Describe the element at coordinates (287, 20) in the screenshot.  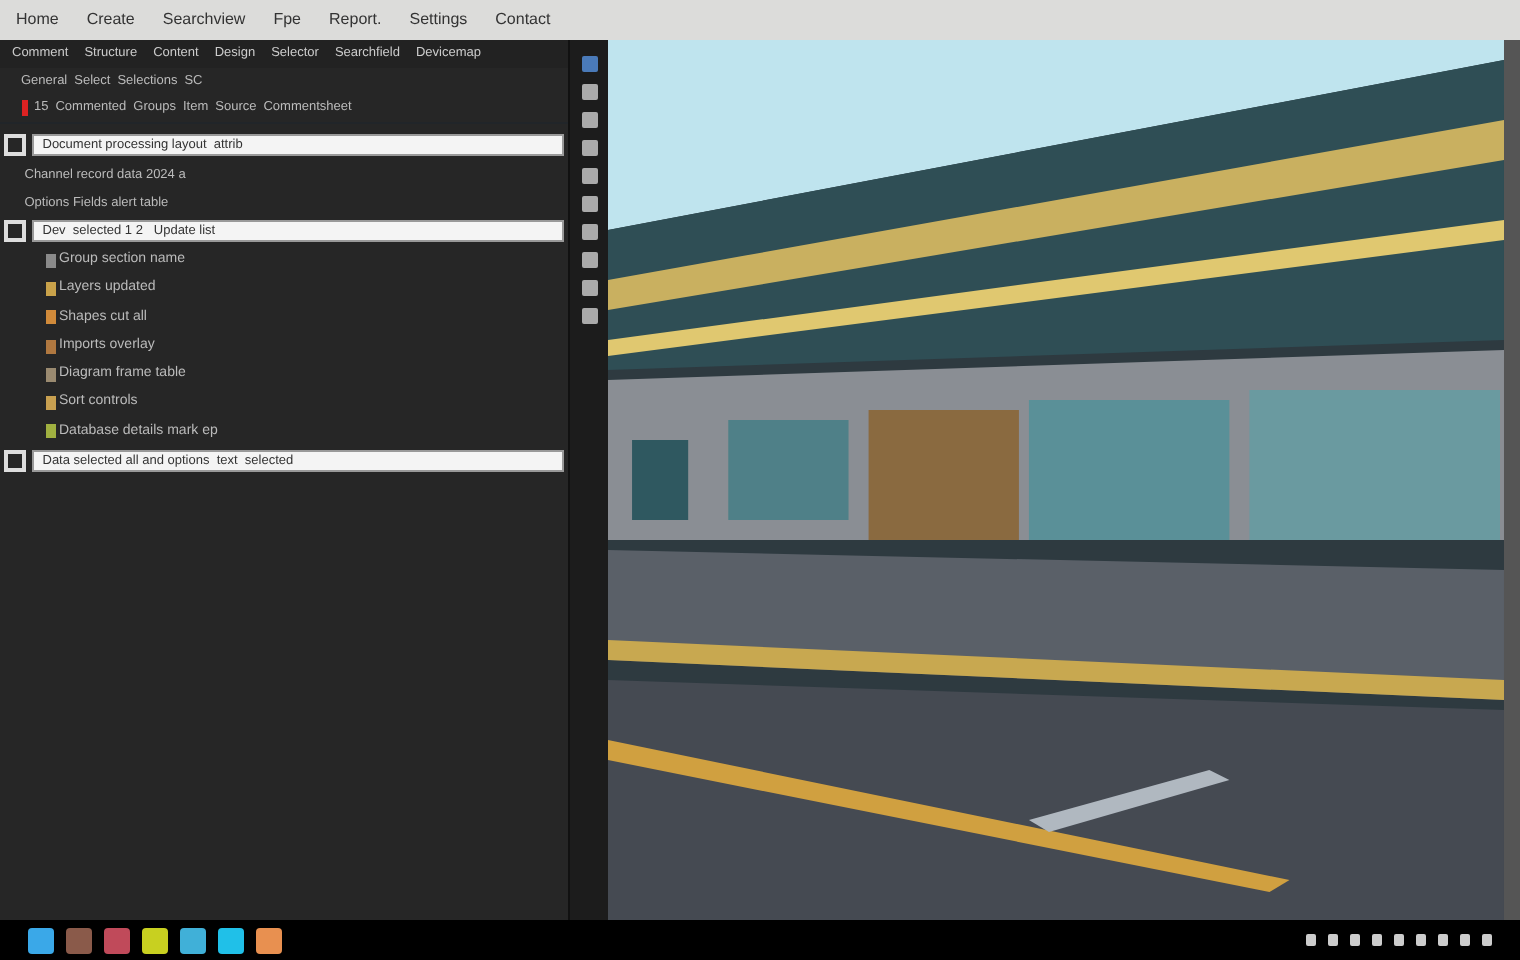
I see `menu-item: Fpe` at that location.